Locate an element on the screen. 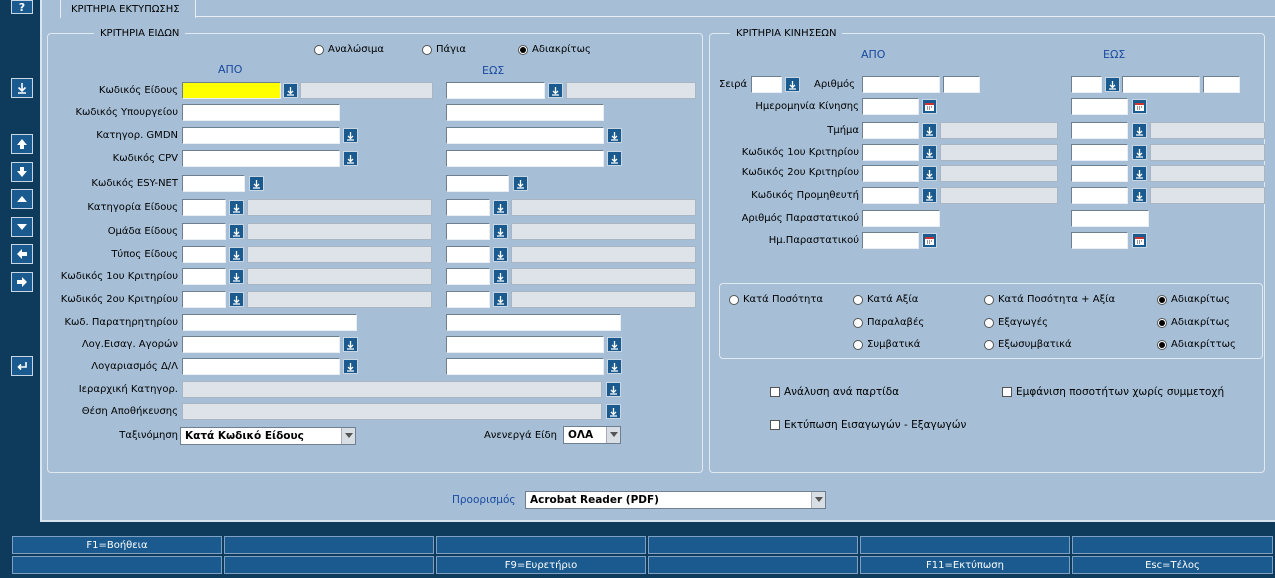 This screenshot has height=578, width=1275. type-to-input is located at coordinates (468, 254).